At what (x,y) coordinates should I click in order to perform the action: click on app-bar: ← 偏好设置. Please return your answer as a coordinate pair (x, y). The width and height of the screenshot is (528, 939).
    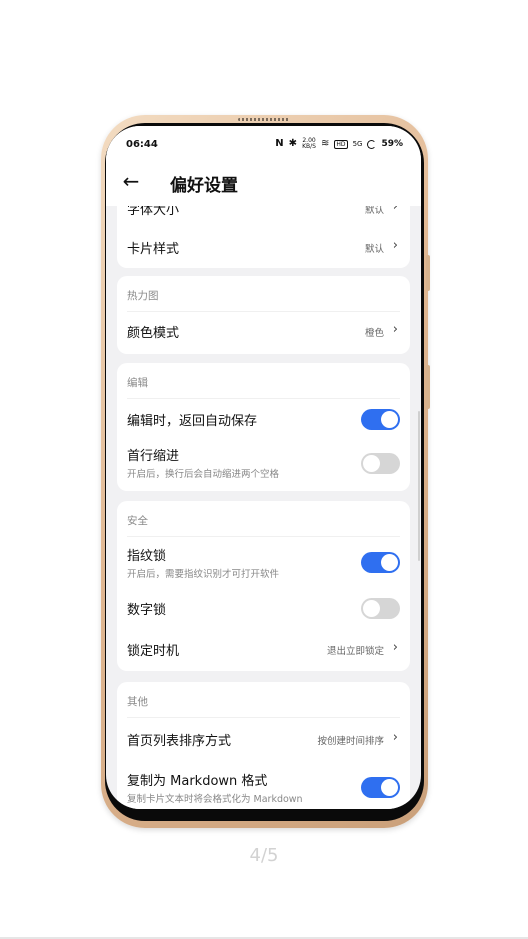
    Looking at the image, I should click on (263, 184).